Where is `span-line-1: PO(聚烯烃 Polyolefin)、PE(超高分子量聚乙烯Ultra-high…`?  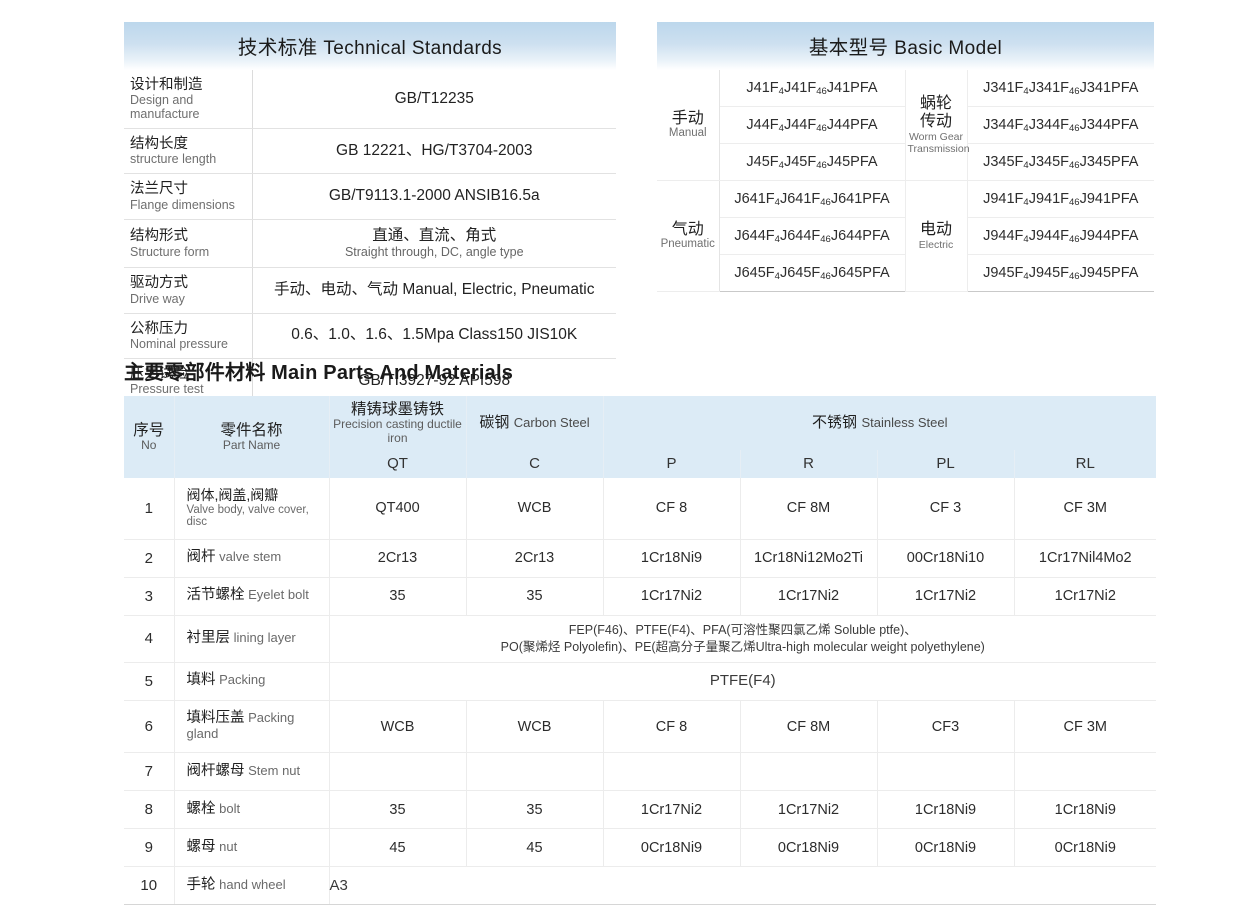
span-line-1: PO(聚烯烃 Polyolefin)、PE(超高分子量聚乙烯Ultra-high… is located at coordinates (742, 646).